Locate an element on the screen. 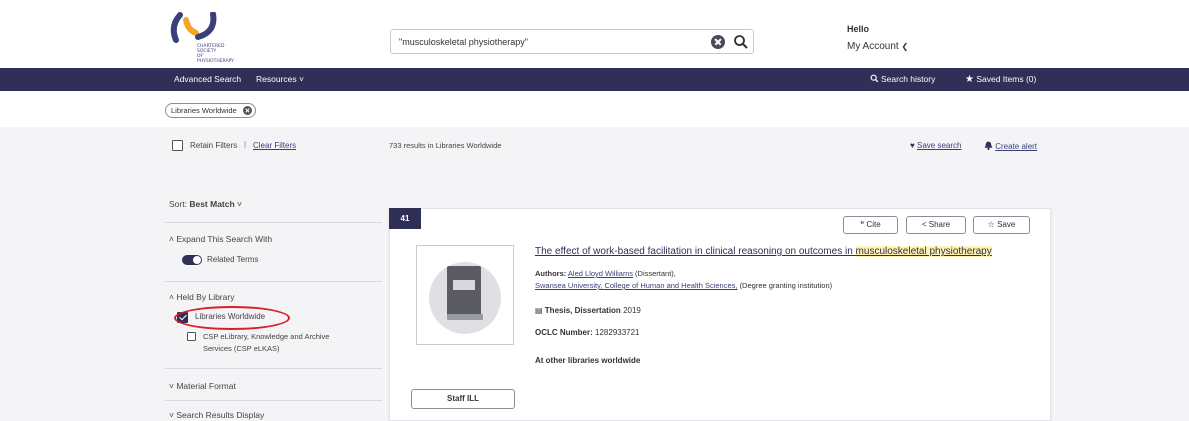  csp-elkas-label-line2: Services (CSP eLKAS) is located at coordinates (241, 348).